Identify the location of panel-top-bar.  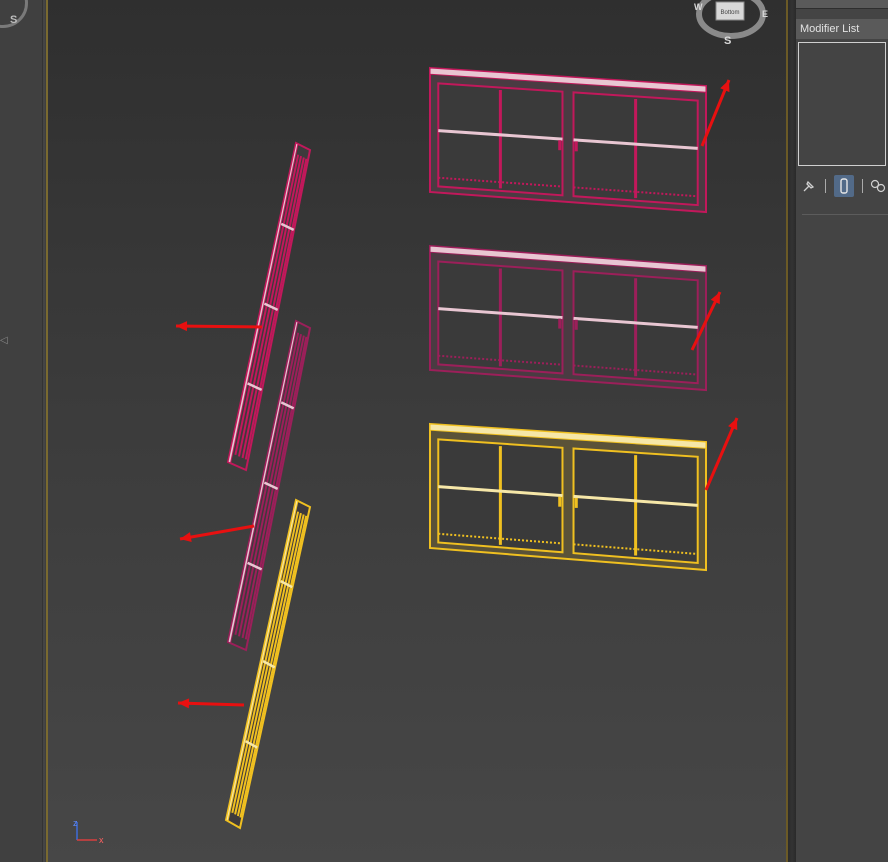
(842, 4).